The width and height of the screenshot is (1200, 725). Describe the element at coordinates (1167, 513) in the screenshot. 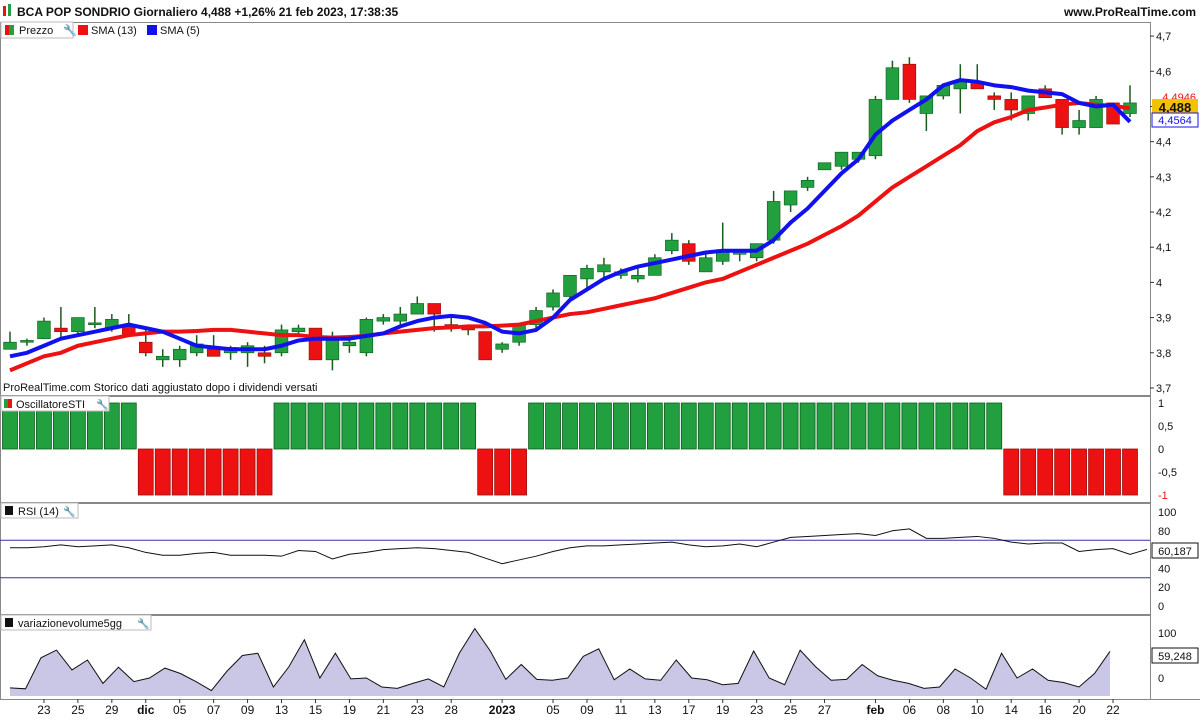

I see `rsi-tick-label: 100` at that location.